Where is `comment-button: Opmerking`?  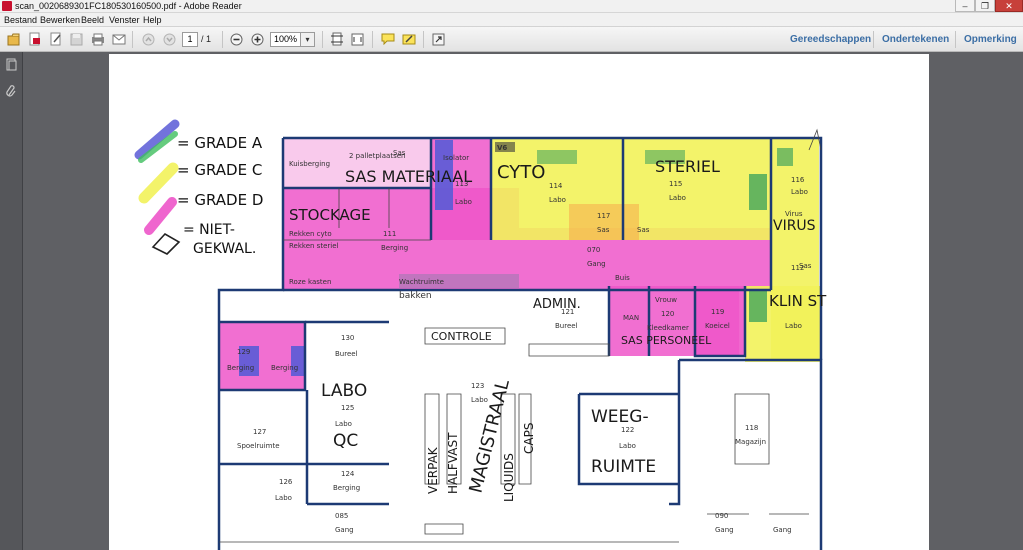
comment-button: Opmerking is located at coordinates (990, 39).